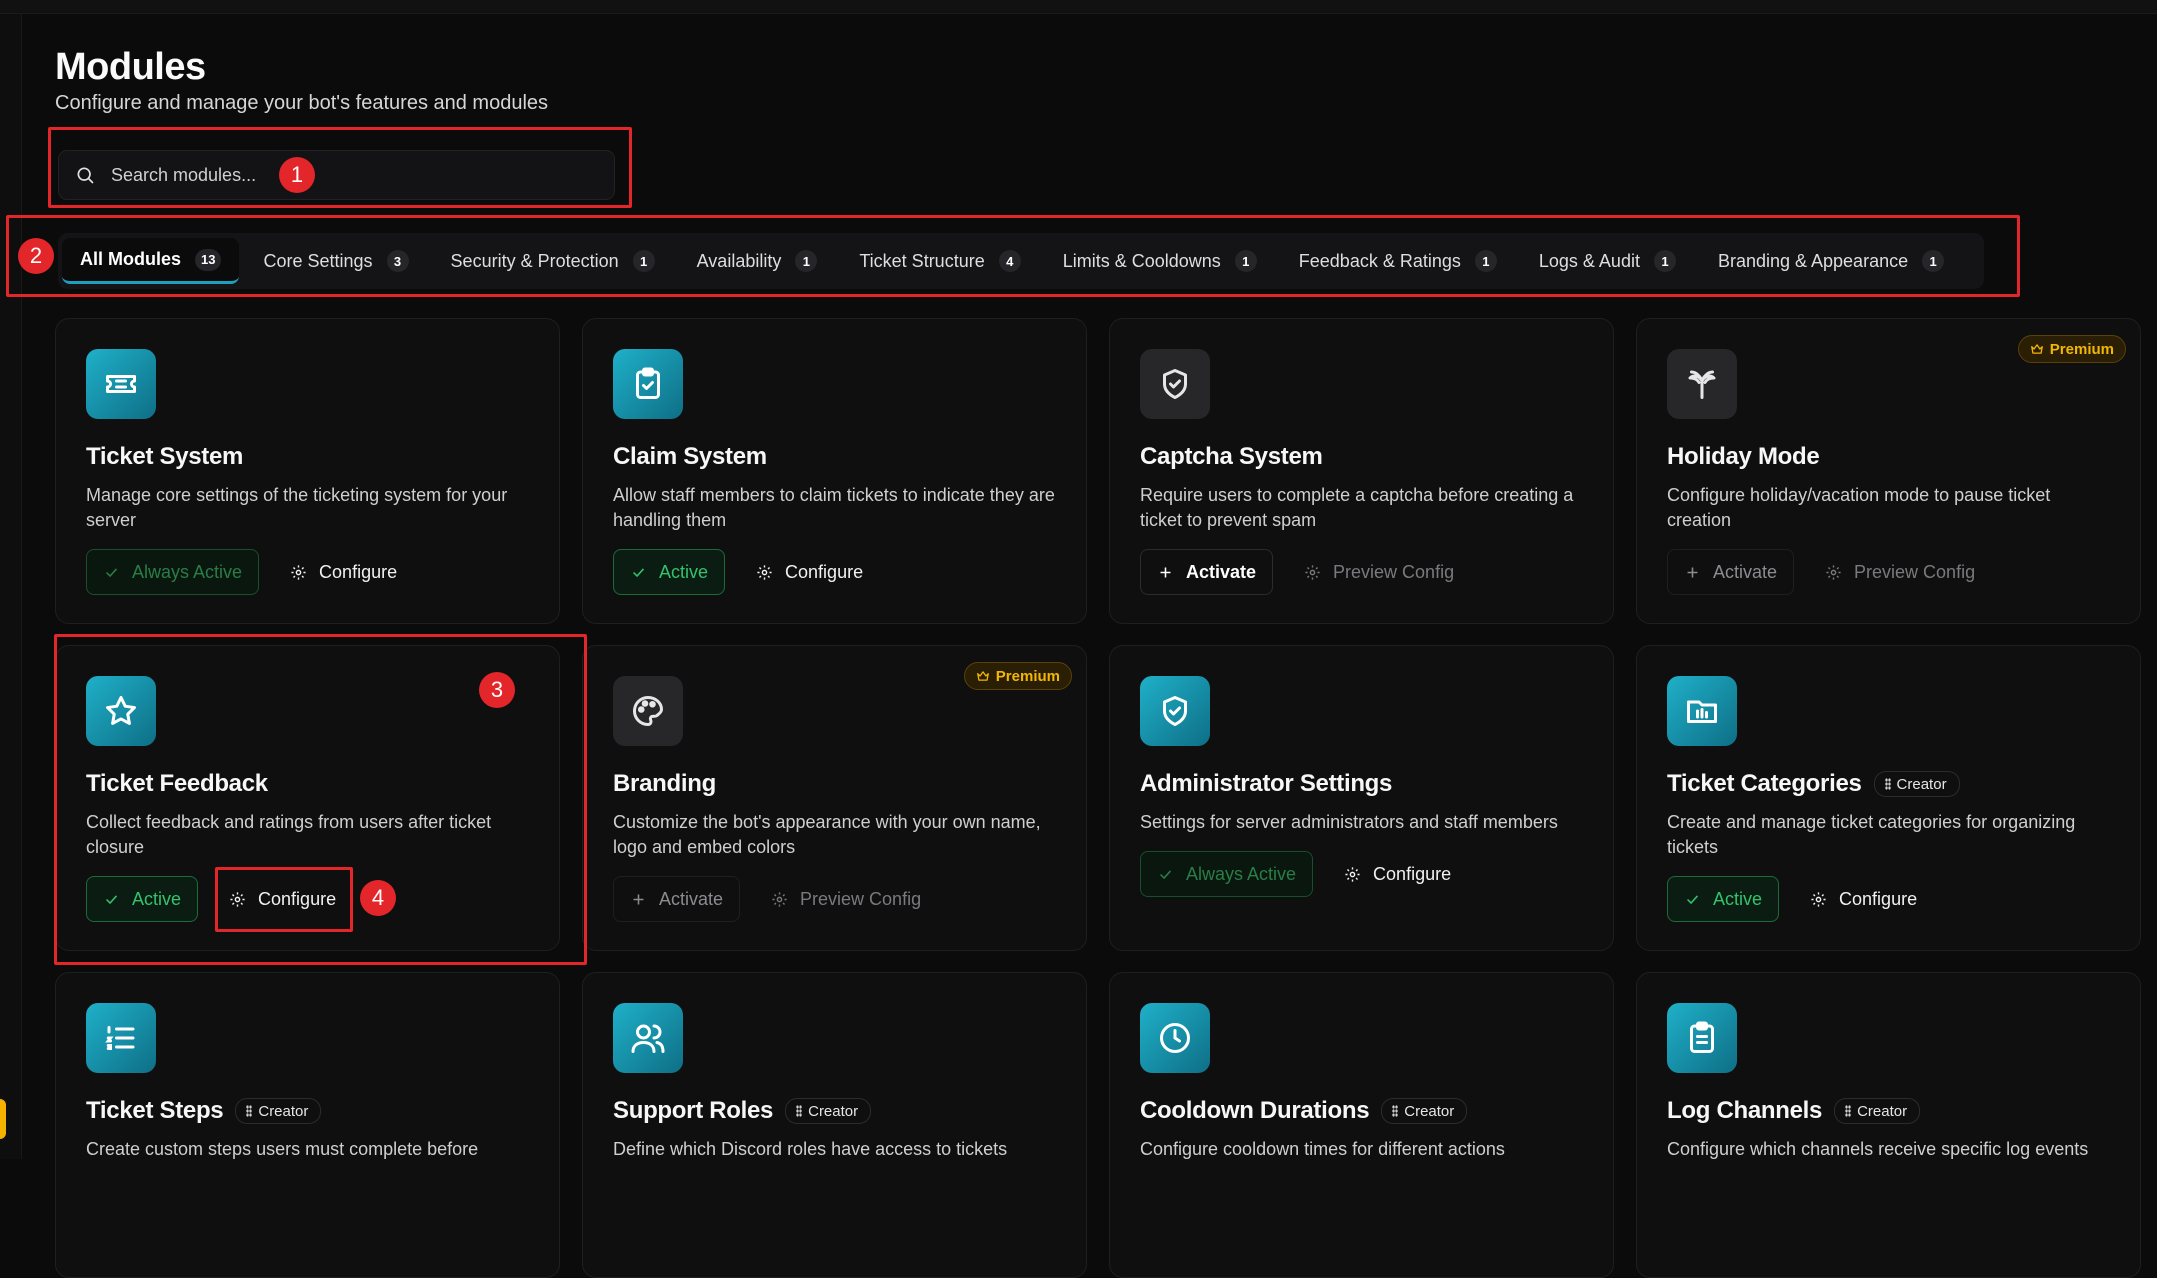  I want to click on annotation-marker: 2, so click(36, 256).